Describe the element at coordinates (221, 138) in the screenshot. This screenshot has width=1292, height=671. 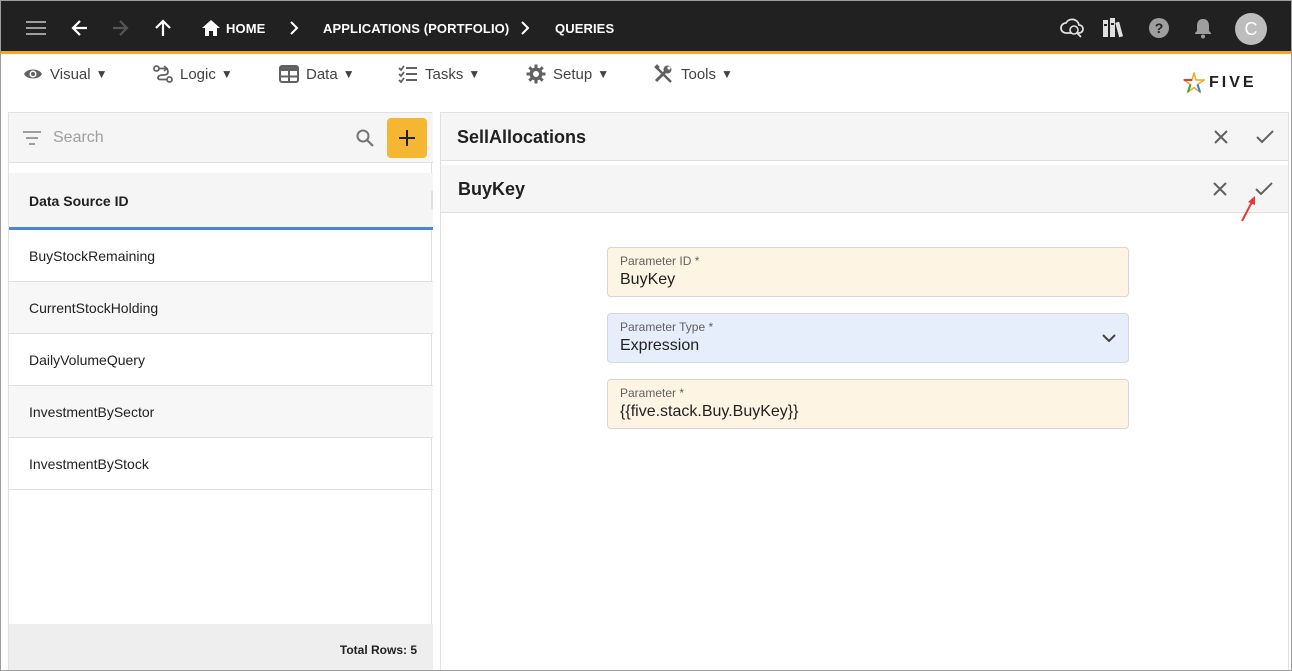
I see `search-bar: Search` at that location.